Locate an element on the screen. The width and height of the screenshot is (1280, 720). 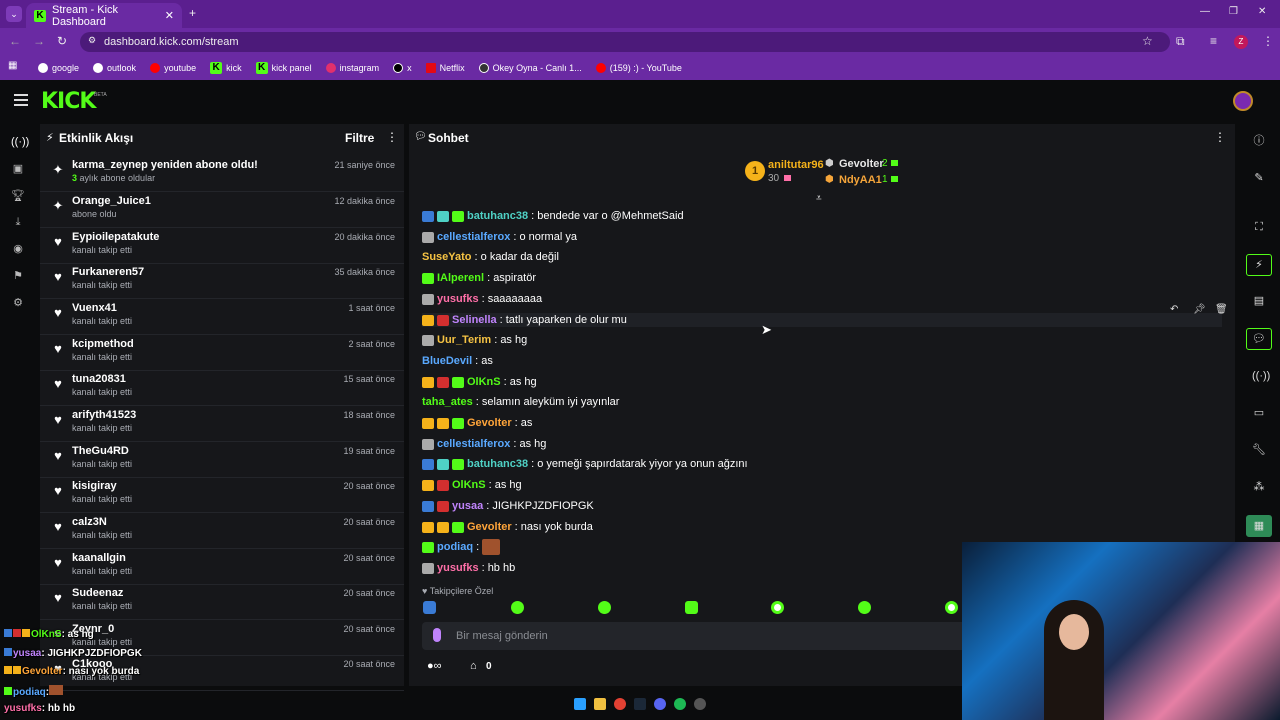
broadcast-status-icon: ((·)) is located at coordinates (1261, 376).